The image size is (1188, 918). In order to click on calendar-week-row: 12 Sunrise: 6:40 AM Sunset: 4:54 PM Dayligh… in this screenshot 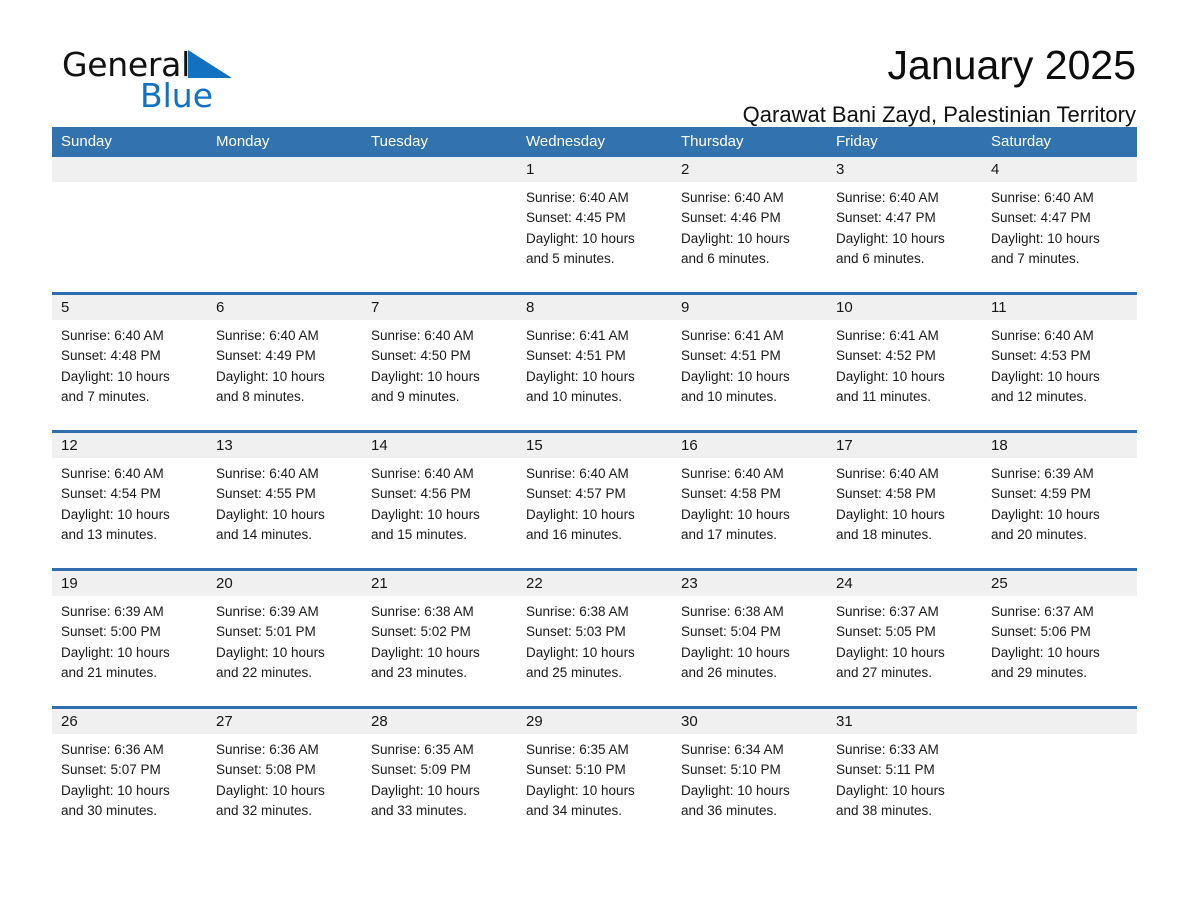, I will do `click(594, 496)`.